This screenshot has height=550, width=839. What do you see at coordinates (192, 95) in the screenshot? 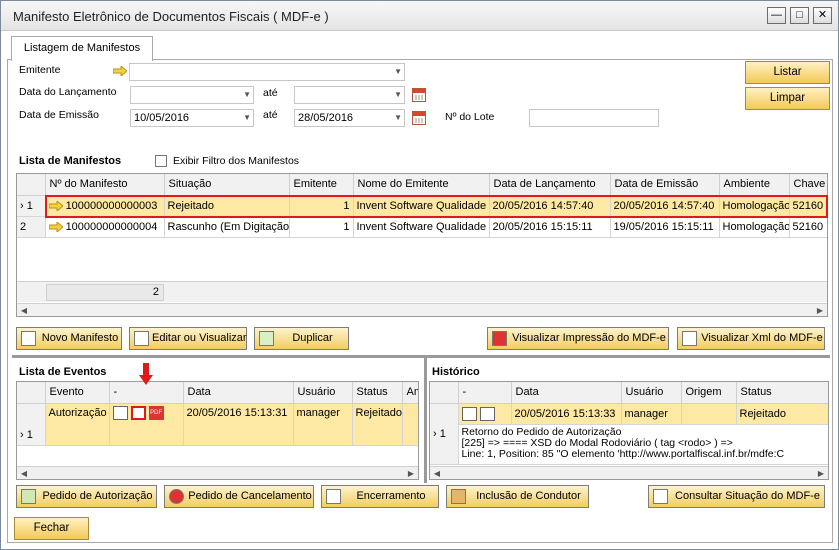
I see `data-lancamento-from-field: ▼` at bounding box center [192, 95].